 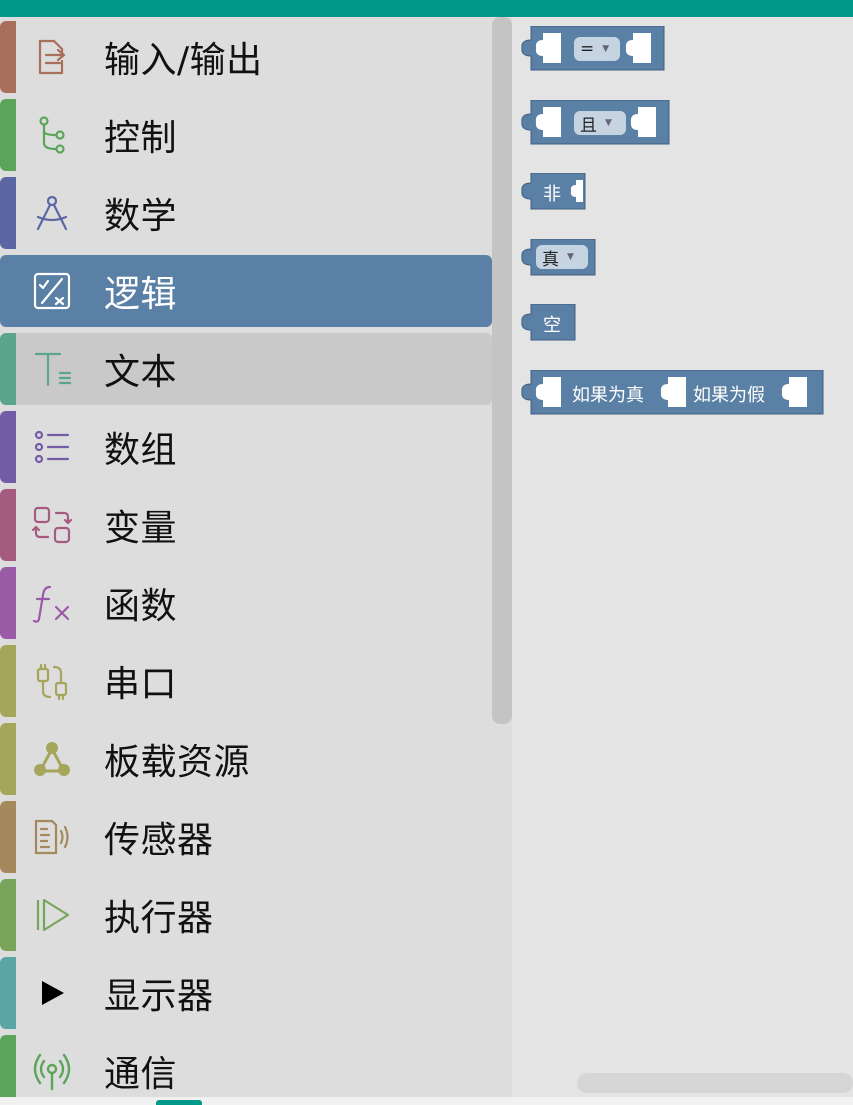 I want to click on category-label: 数学, so click(x=141, y=216).